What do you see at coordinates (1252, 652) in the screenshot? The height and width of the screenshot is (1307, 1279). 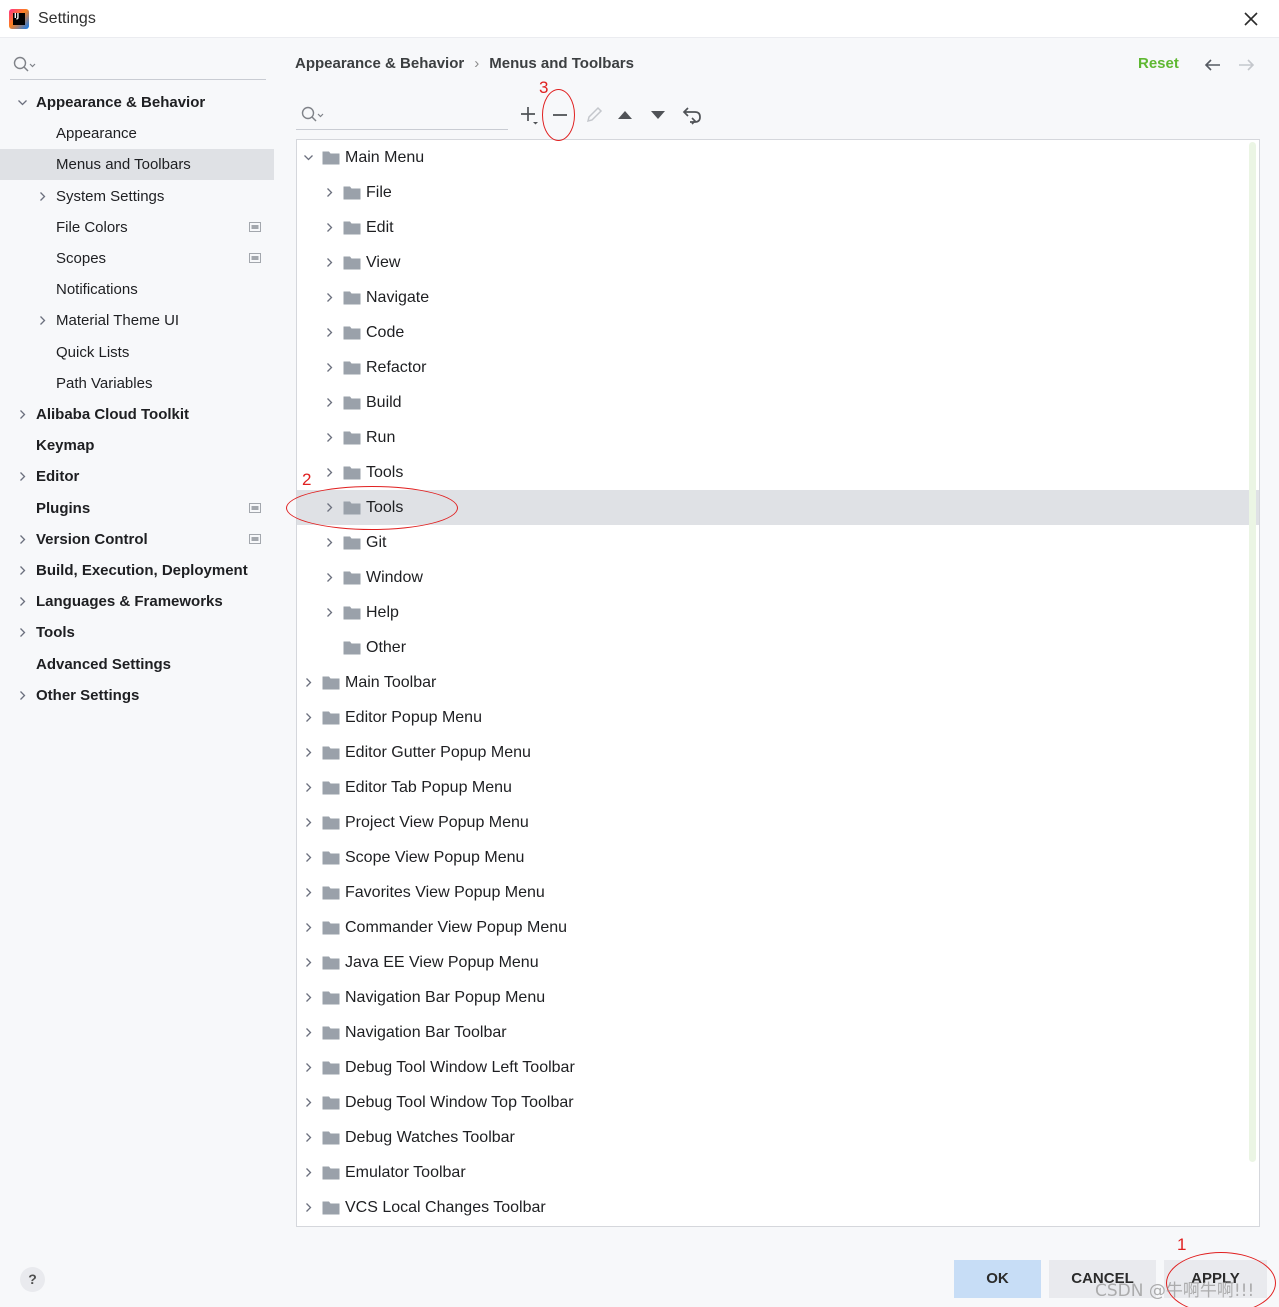 I see `vertical-scrollbar` at bounding box center [1252, 652].